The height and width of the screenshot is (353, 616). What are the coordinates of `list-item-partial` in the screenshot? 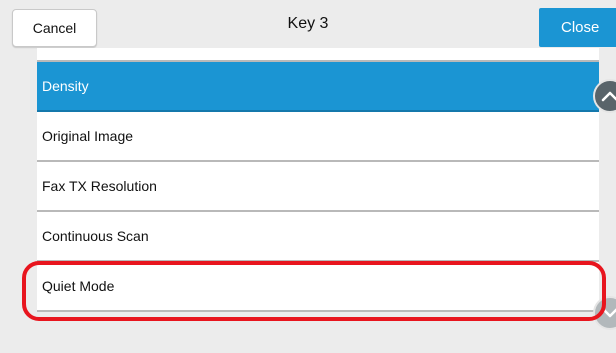 It's located at (318, 55).